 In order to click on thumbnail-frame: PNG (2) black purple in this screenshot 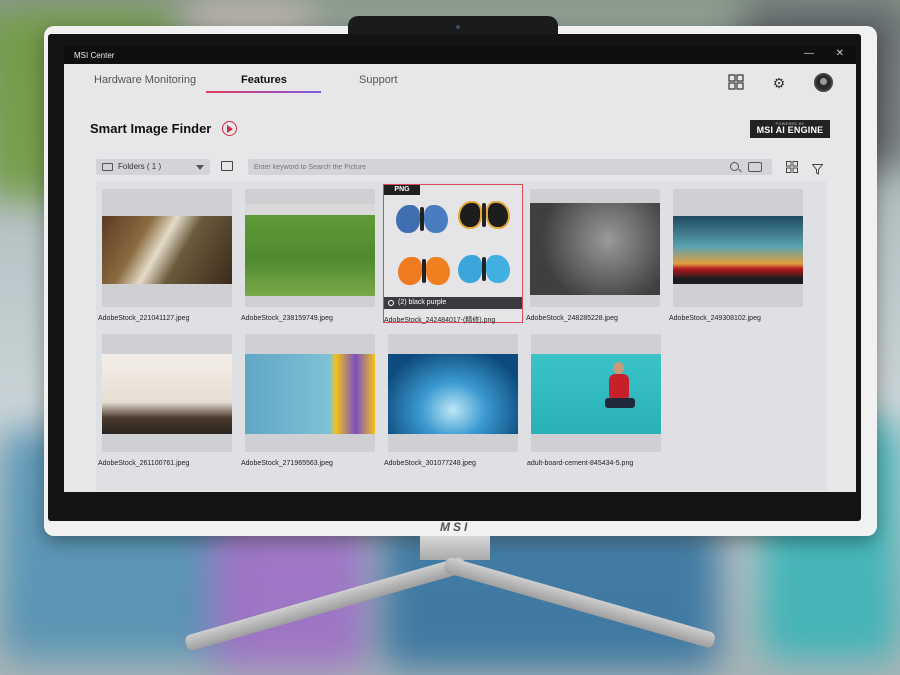, I will do `click(453, 253)`.